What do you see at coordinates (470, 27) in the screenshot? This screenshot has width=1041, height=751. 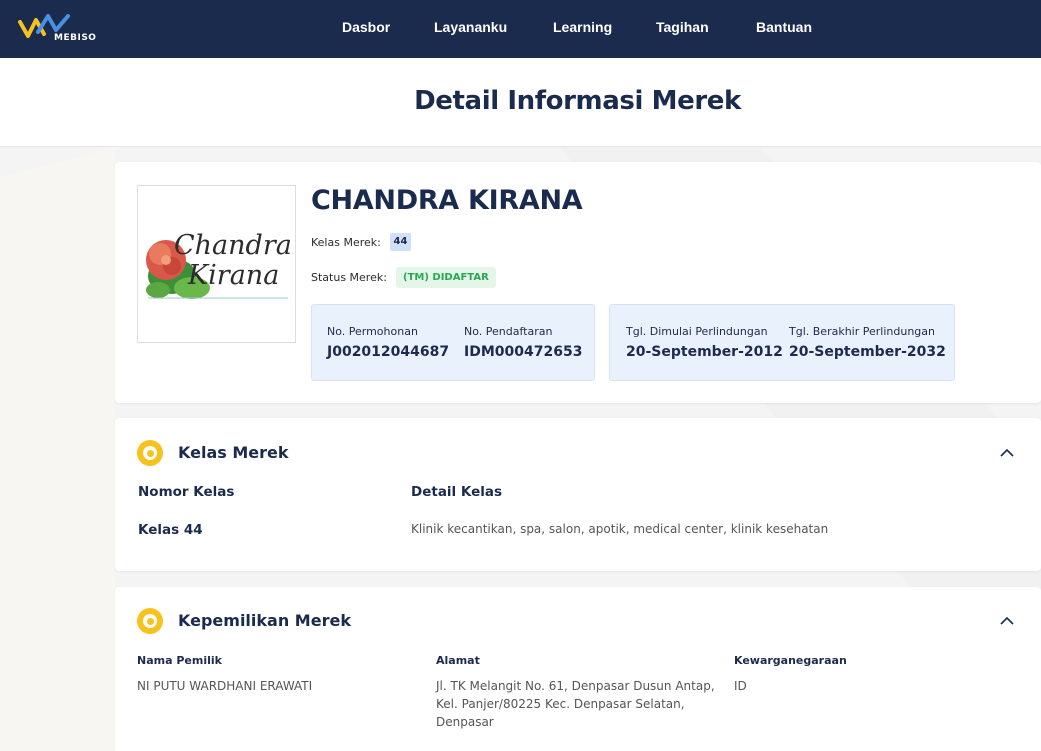 I see `nav-item-layananku: Layananku` at bounding box center [470, 27].